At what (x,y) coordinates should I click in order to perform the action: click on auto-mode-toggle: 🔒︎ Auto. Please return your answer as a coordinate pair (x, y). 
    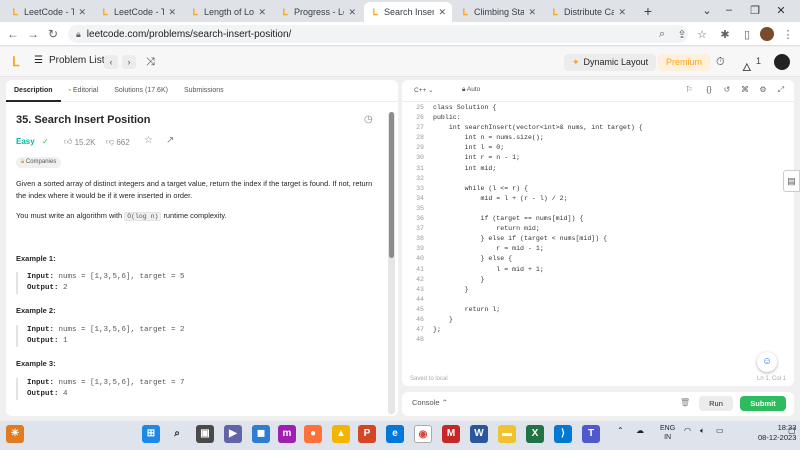
    Looking at the image, I should click on (471, 90).